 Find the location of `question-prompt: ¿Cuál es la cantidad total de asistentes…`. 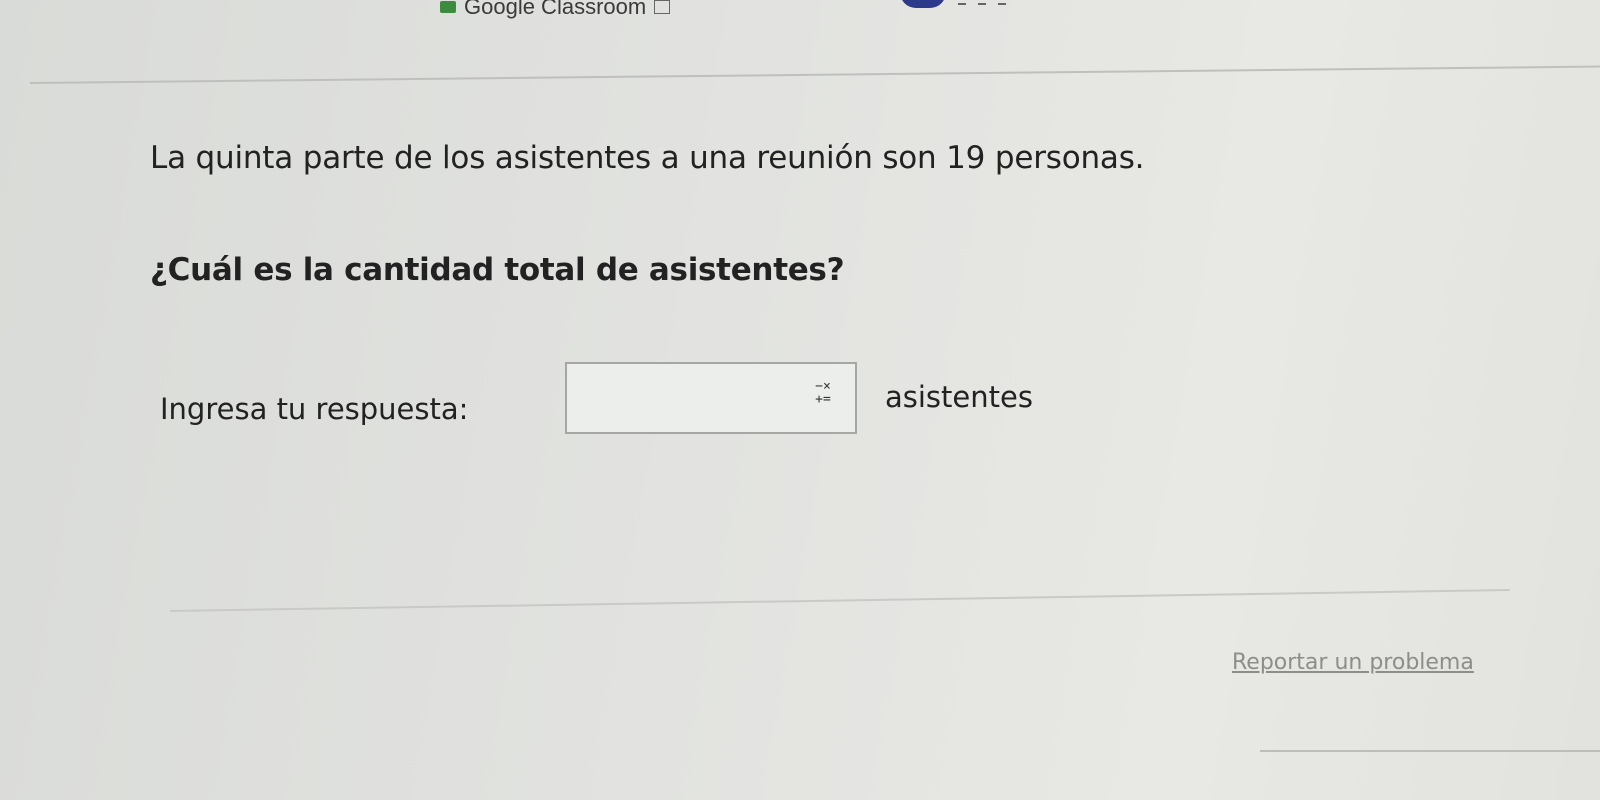

question-prompt: ¿Cuál es la cantidad total de asistentes… is located at coordinates (497, 270).